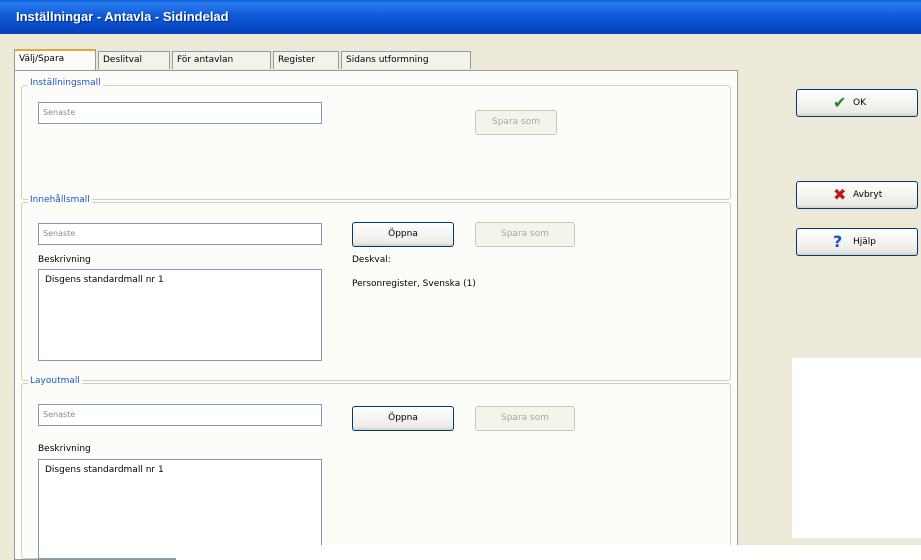 The height and width of the screenshot is (560, 921). I want to click on blank-preview-area, so click(856, 448).